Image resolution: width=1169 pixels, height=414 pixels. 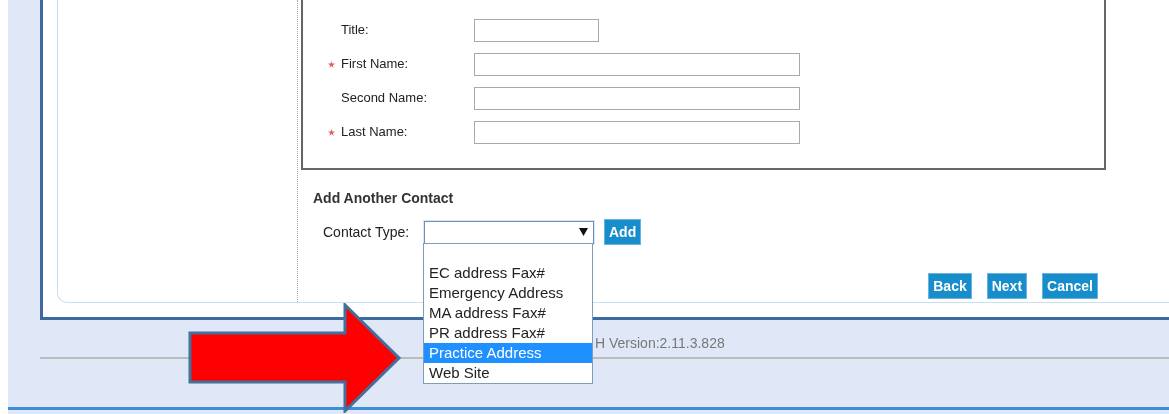 What do you see at coordinates (1070, 286) in the screenshot?
I see `nav-button: Cancel` at bounding box center [1070, 286].